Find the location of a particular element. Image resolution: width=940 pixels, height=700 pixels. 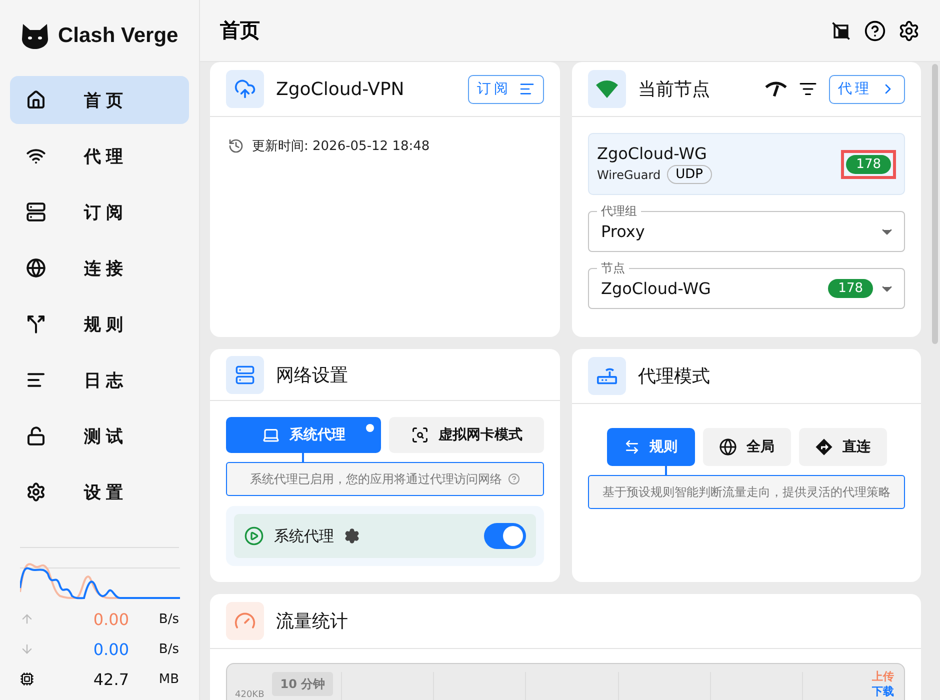

stat-unit: MB is located at coordinates (168, 679).